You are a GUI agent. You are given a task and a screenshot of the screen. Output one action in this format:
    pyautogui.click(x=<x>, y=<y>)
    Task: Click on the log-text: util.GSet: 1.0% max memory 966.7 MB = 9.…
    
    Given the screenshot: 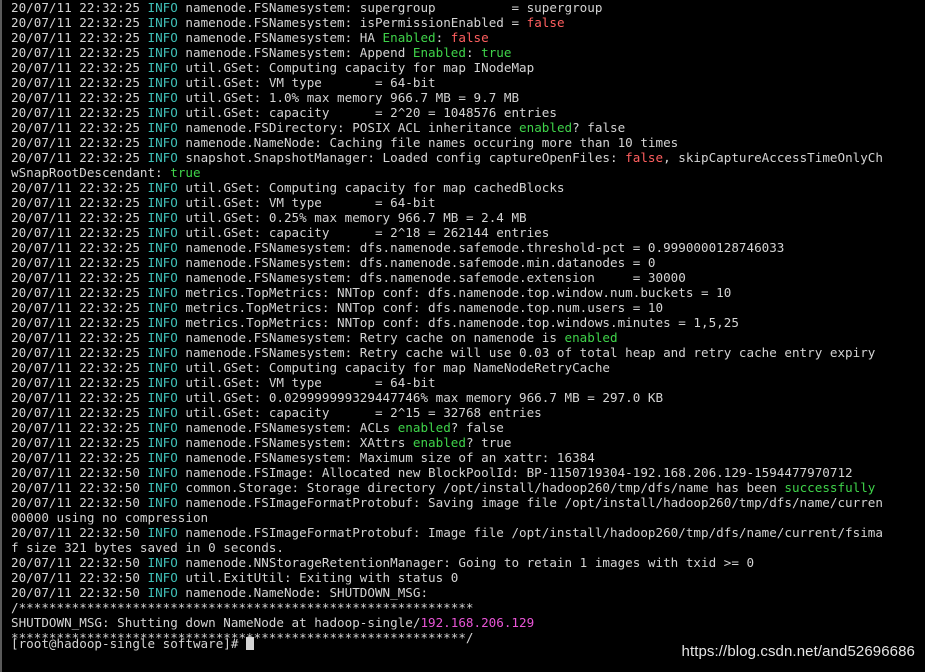 What is the action you would take?
    pyautogui.click(x=348, y=97)
    